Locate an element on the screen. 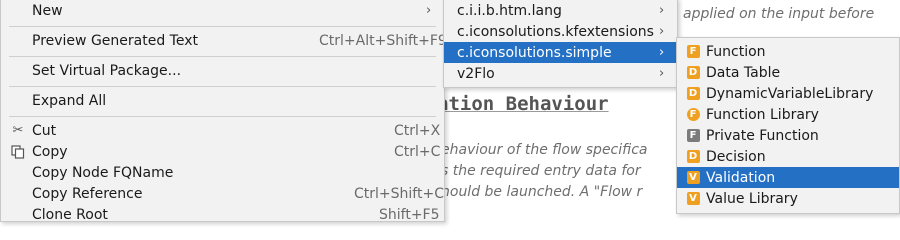  submenu-item-label: c.iconsolutions.kfextensions is located at coordinates (555, 31).